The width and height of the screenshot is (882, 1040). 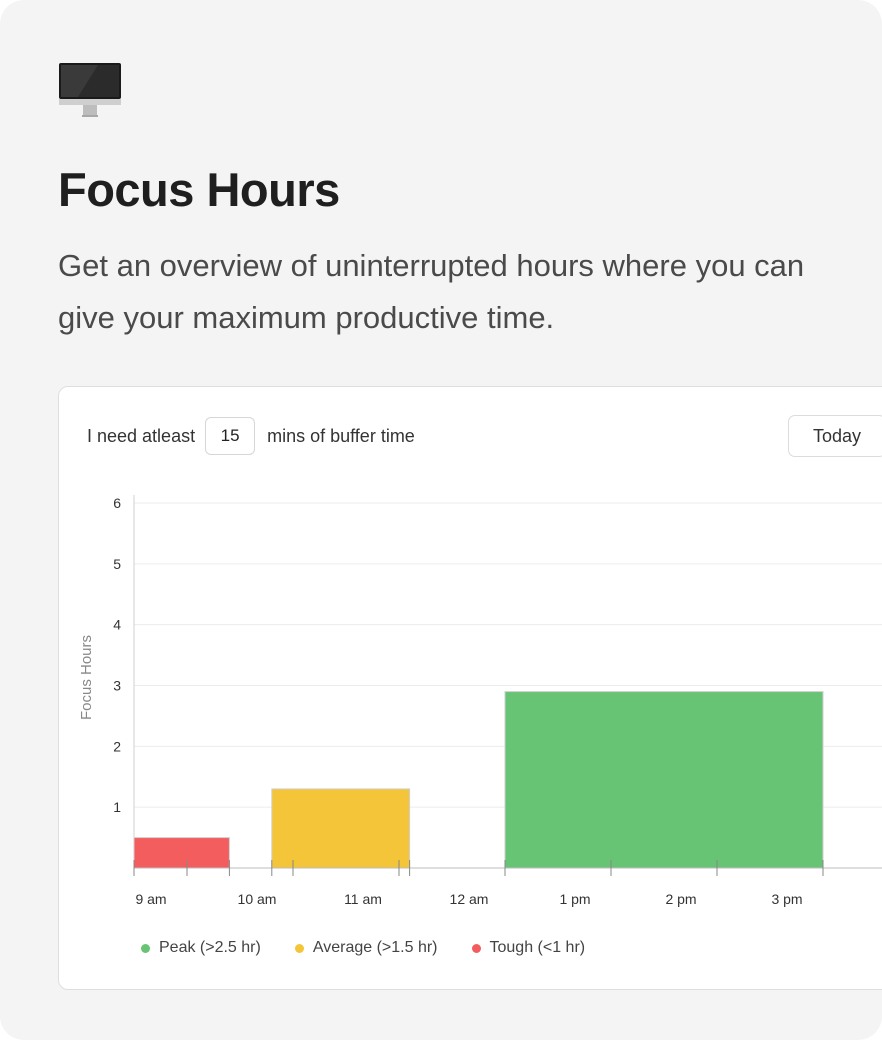 What do you see at coordinates (150, 899) in the screenshot?
I see `x-tick-label: 9 am` at bounding box center [150, 899].